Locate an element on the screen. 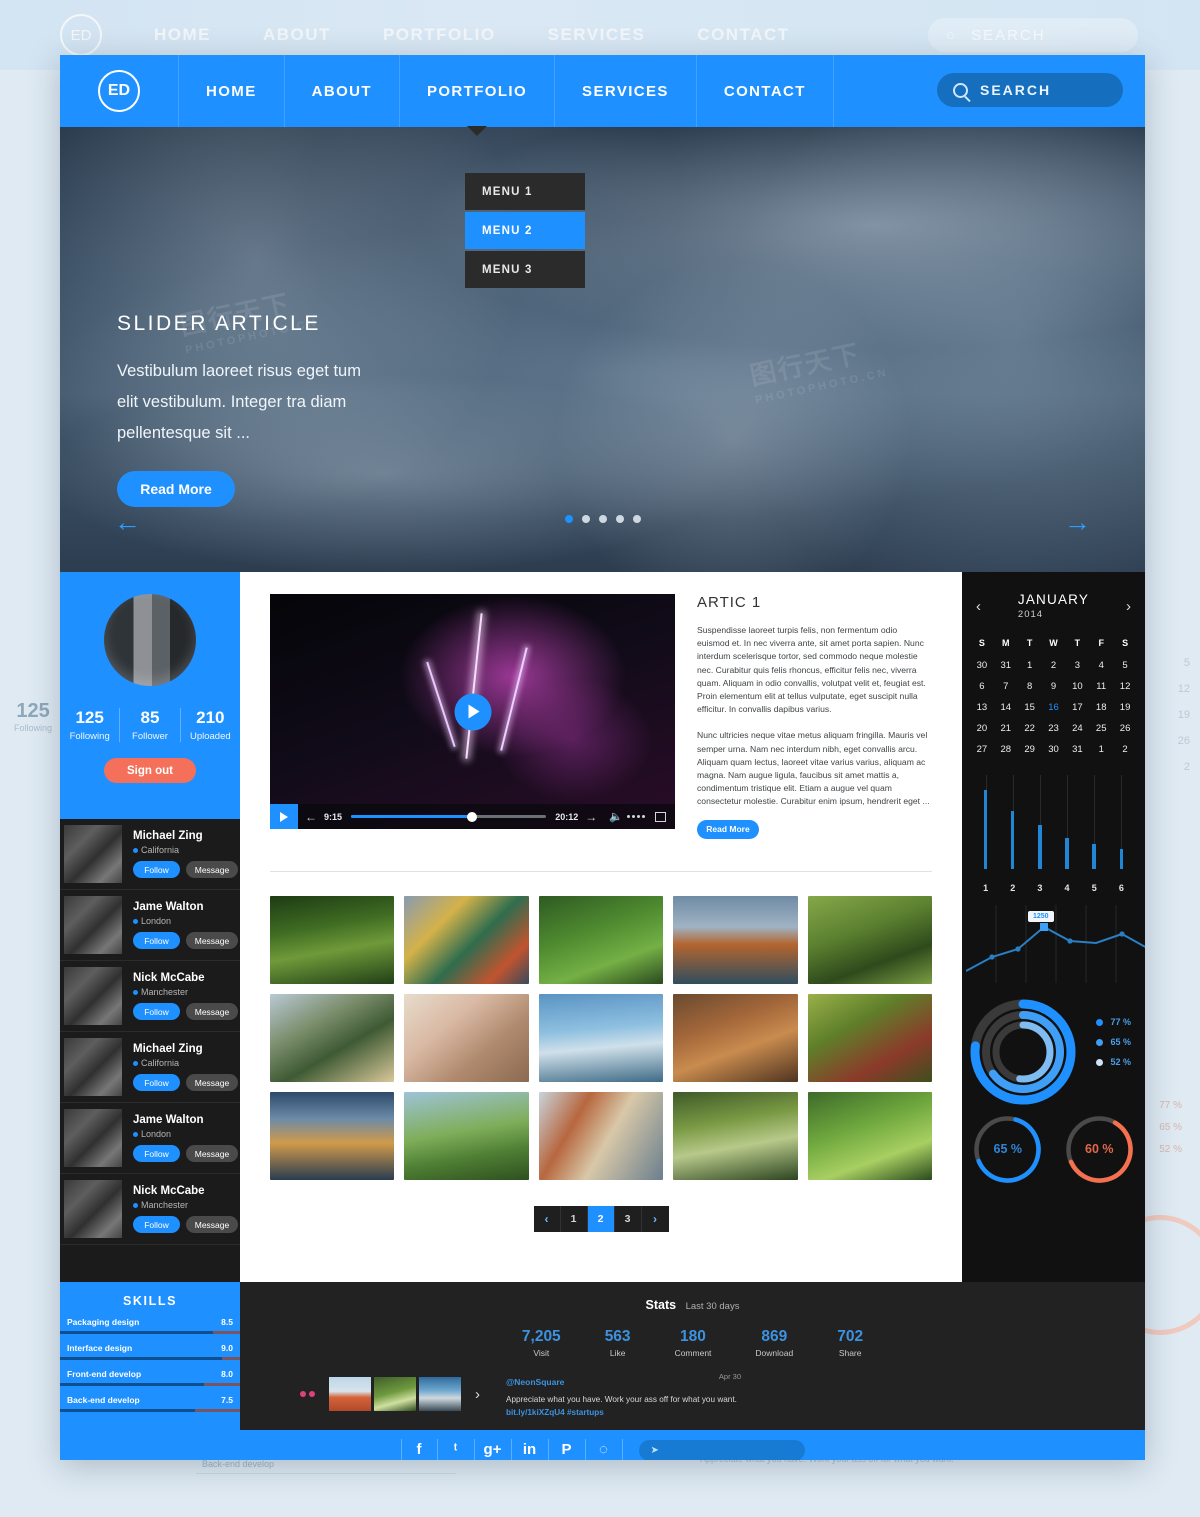  pagination-next: › is located at coordinates (655, 1219).